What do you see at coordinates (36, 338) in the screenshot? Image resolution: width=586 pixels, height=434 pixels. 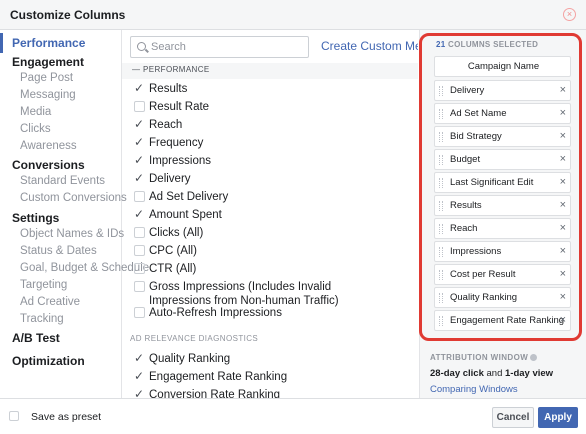 I see `nav-ab-test: A/B Test` at bounding box center [36, 338].